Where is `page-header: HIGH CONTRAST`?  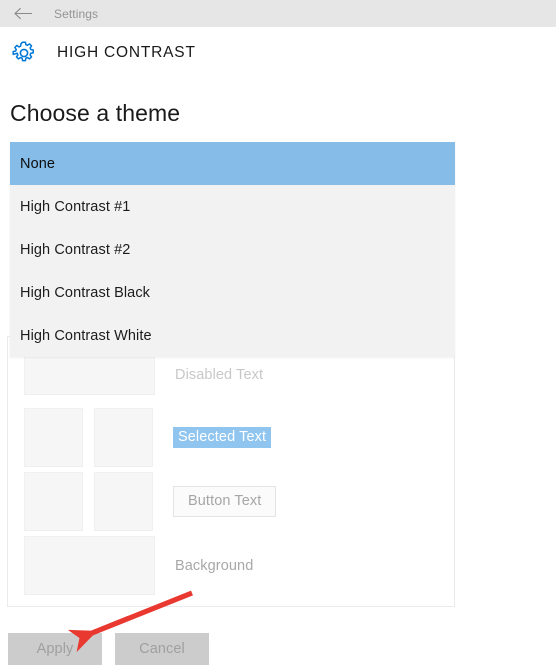
page-header: HIGH CONTRAST is located at coordinates (278, 53).